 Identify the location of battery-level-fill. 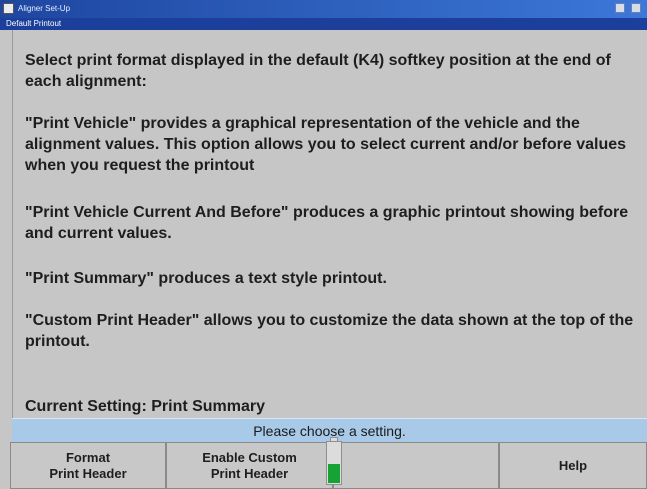
(334, 473).